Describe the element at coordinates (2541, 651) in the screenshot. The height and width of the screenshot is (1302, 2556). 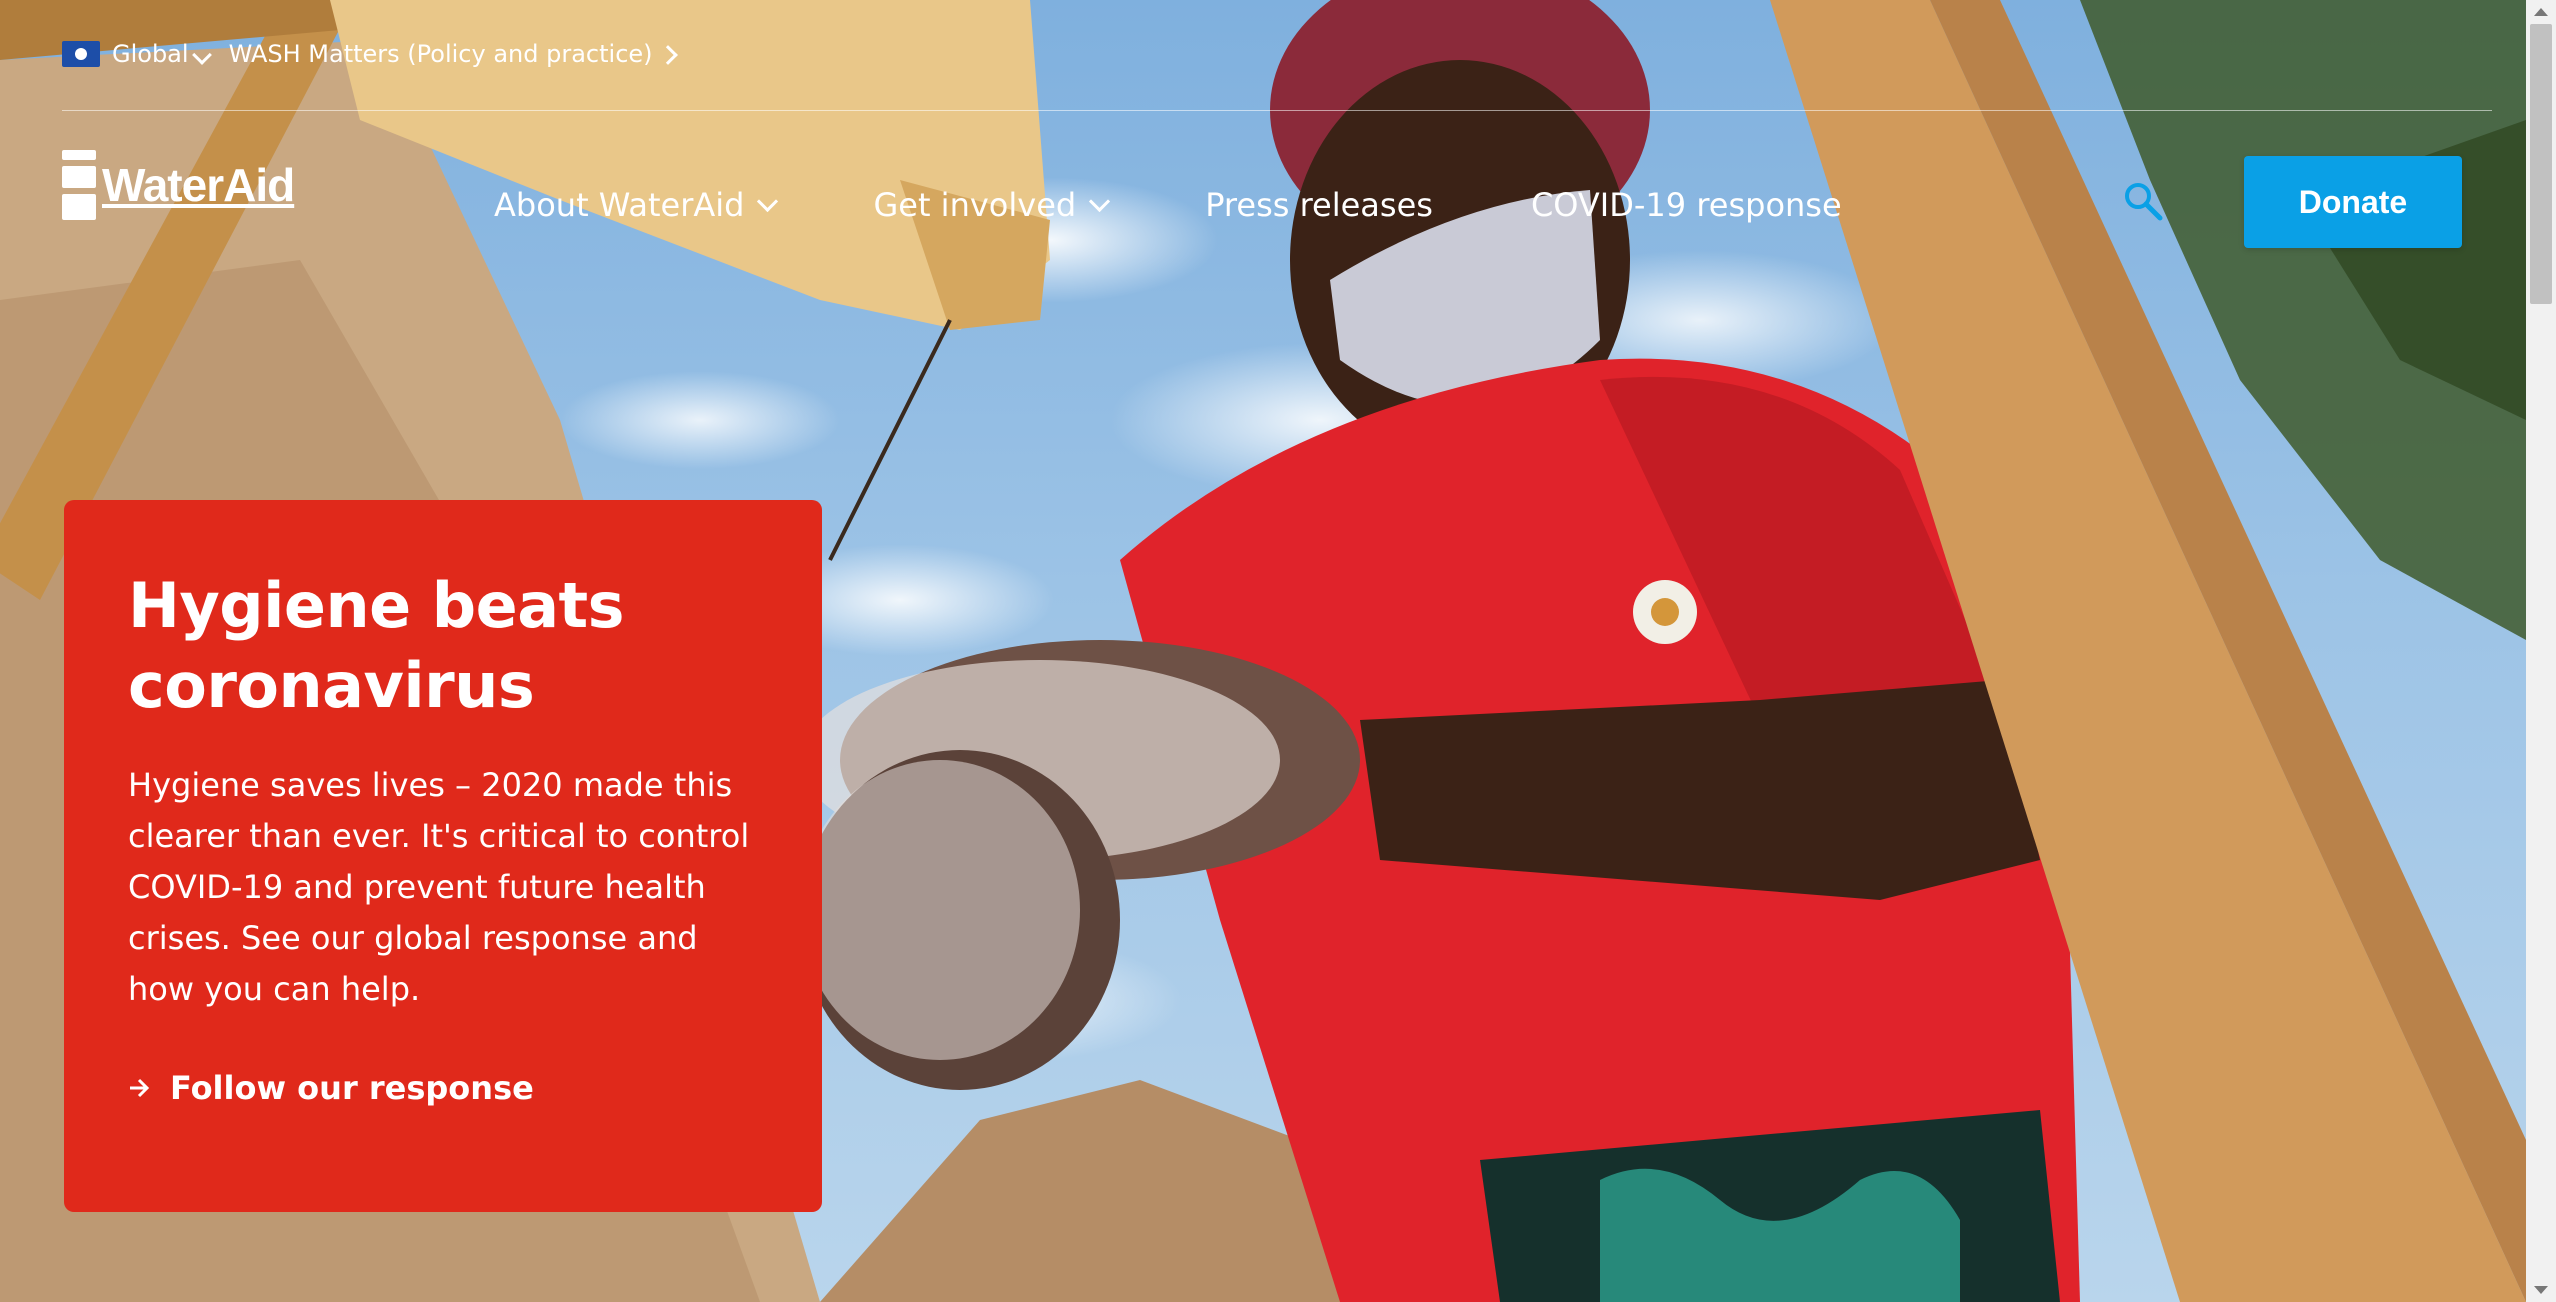
I see `page-scrollbar` at that location.